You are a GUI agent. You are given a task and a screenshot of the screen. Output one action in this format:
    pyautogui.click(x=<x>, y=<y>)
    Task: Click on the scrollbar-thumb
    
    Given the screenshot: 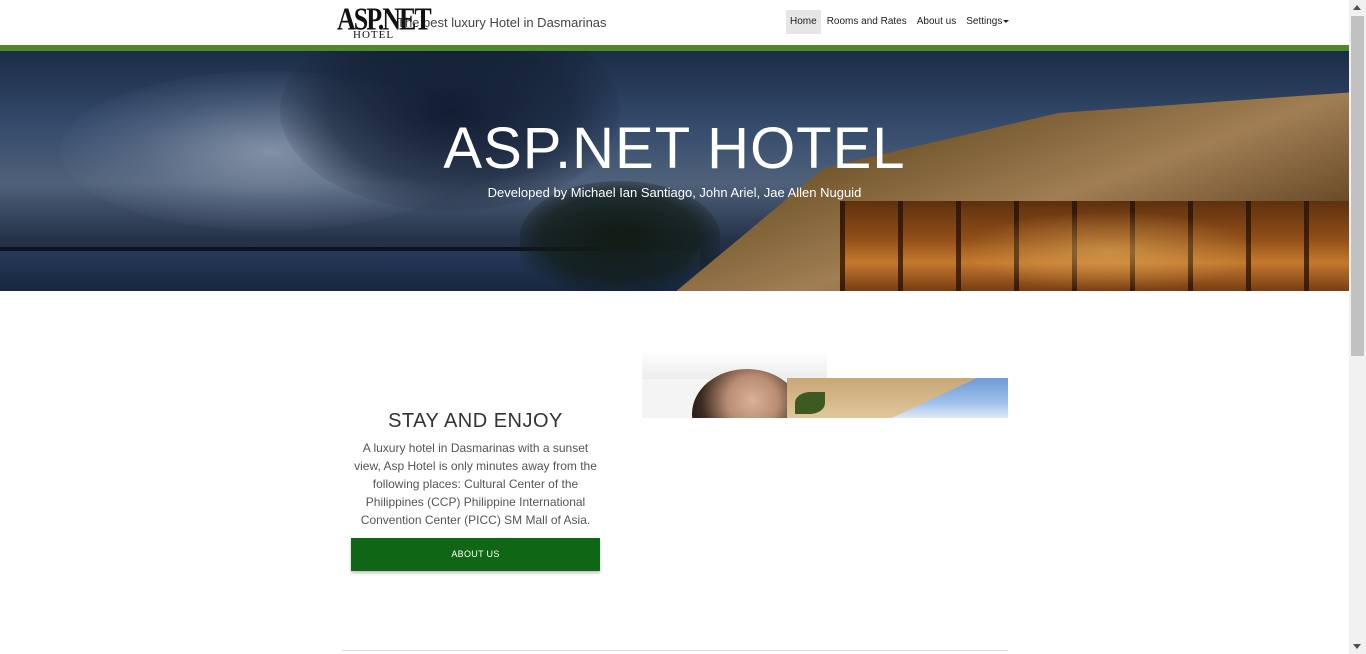 What is the action you would take?
    pyautogui.click(x=1357, y=186)
    